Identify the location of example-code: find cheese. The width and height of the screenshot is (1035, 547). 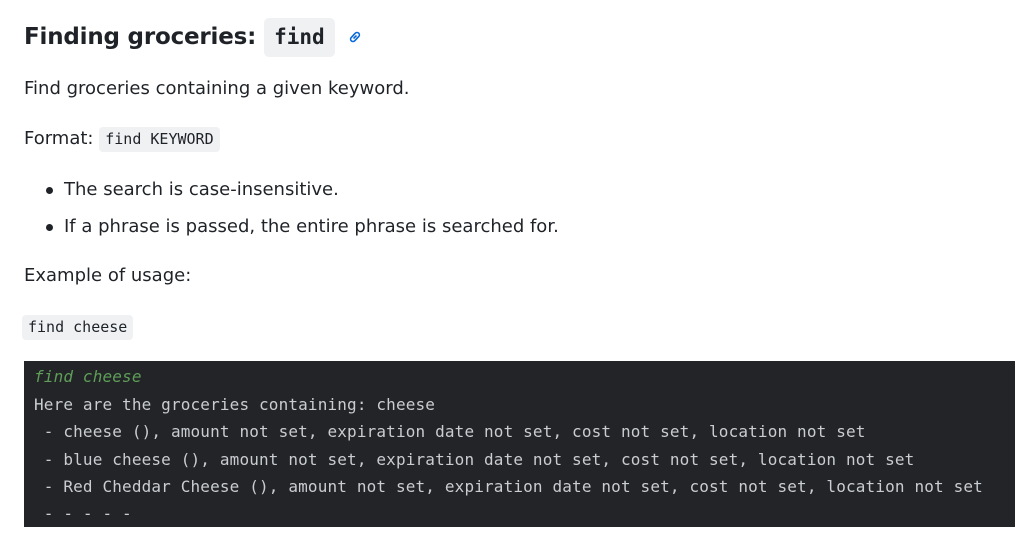
(78, 327).